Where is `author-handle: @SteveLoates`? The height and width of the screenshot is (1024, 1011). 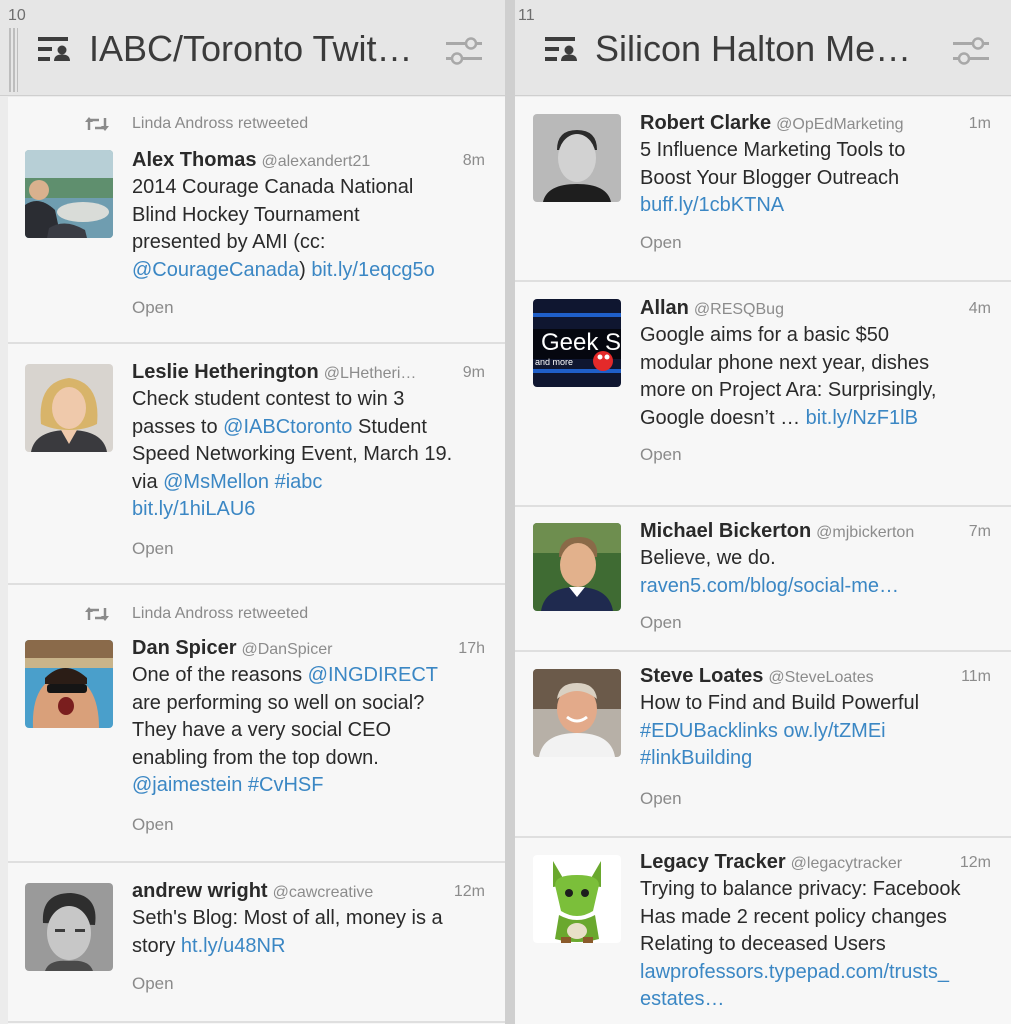
author-handle: @SteveLoates is located at coordinates (820, 677).